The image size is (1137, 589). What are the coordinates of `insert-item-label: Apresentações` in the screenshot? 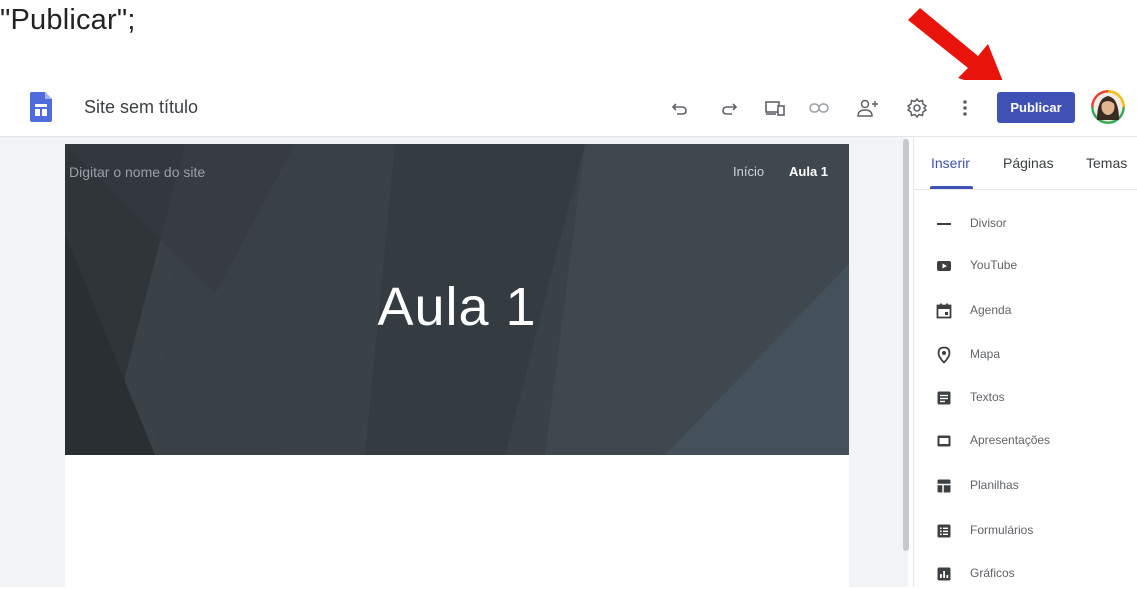 It's located at (1010, 440).